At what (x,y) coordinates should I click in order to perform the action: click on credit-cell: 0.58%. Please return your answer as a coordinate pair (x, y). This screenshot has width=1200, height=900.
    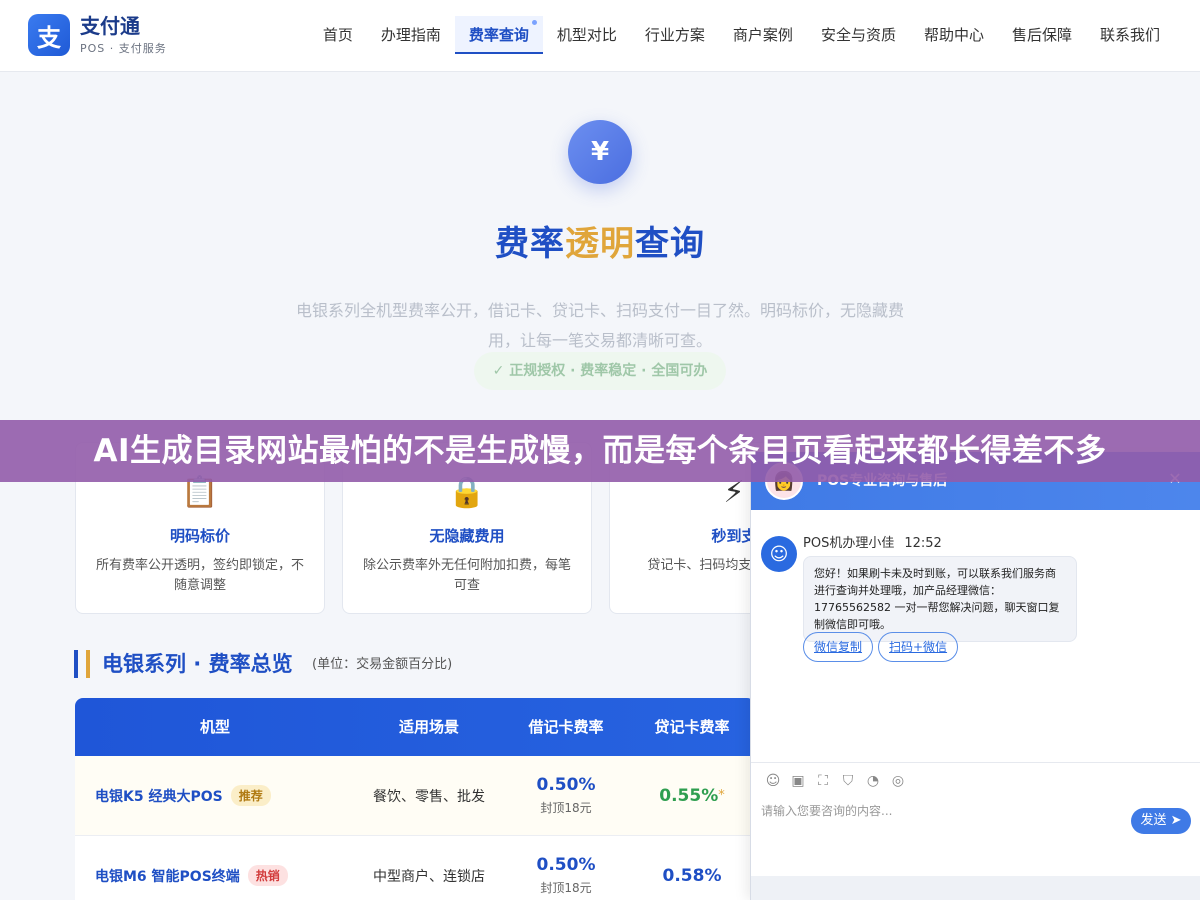
    Looking at the image, I should click on (692, 868).